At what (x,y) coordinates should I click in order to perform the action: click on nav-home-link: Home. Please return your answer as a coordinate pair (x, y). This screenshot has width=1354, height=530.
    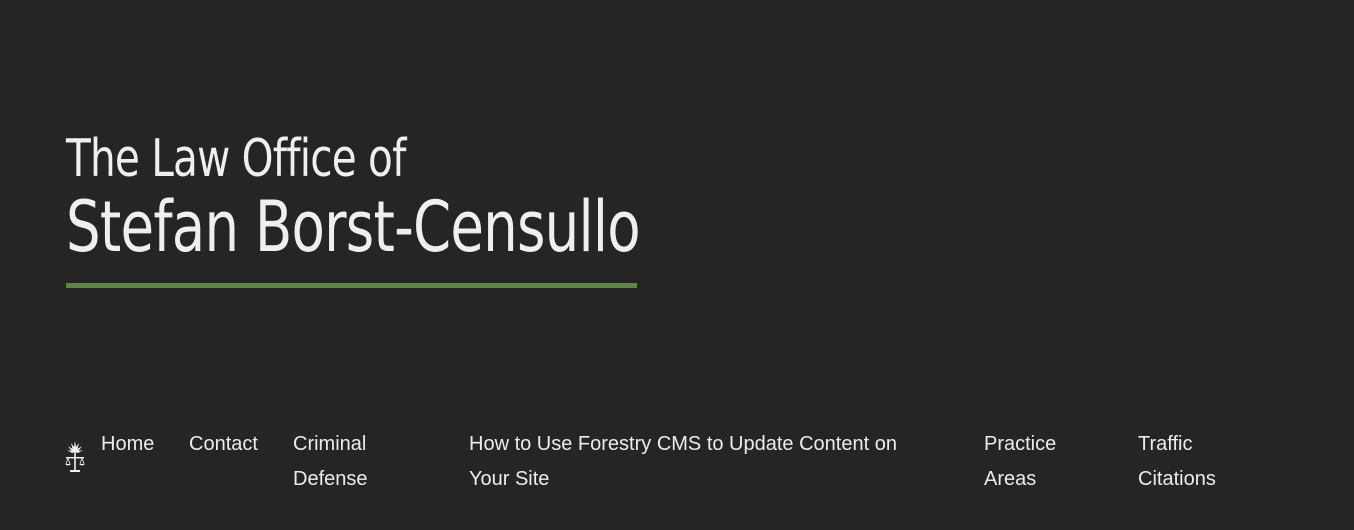
    Looking at the image, I should click on (136, 444).